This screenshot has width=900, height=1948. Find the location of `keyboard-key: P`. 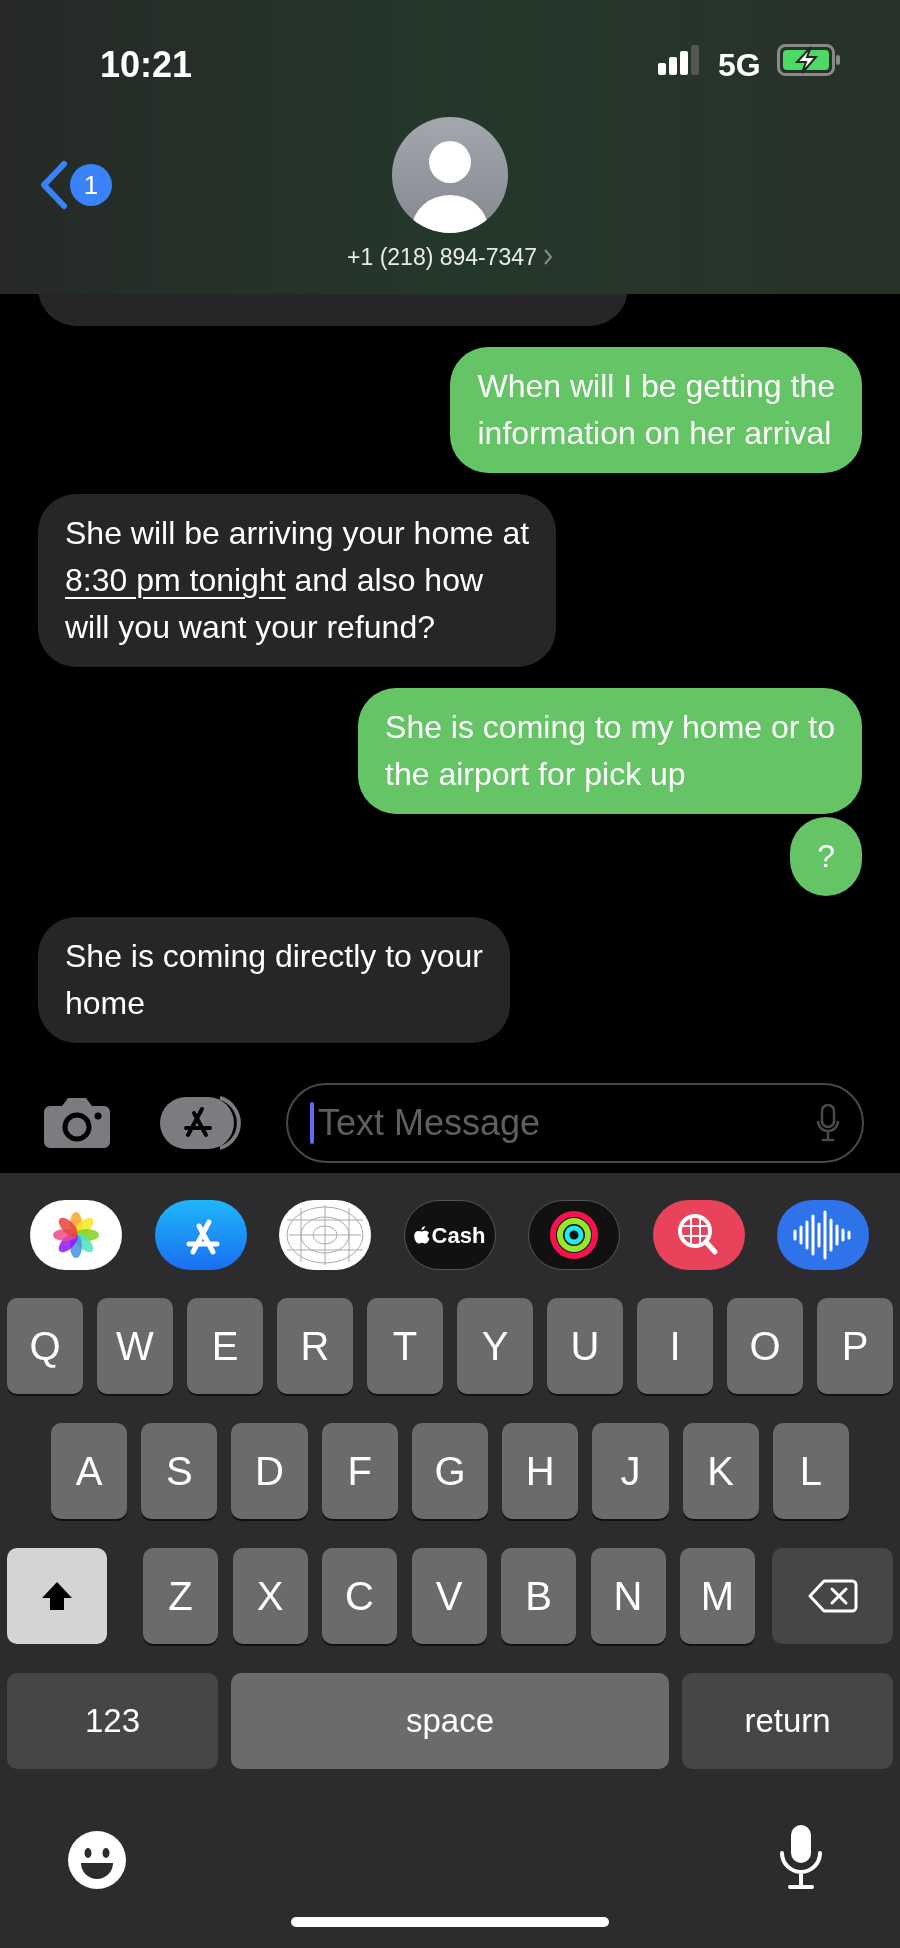

keyboard-key: P is located at coordinates (855, 1346).